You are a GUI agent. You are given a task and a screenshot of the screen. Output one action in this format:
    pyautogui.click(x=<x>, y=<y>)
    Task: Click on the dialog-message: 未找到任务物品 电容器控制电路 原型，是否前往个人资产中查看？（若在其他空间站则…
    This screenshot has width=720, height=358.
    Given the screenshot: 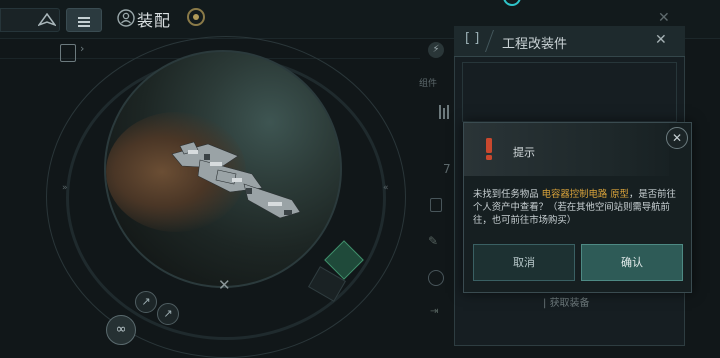 What is the action you would take?
    pyautogui.click(x=579, y=207)
    